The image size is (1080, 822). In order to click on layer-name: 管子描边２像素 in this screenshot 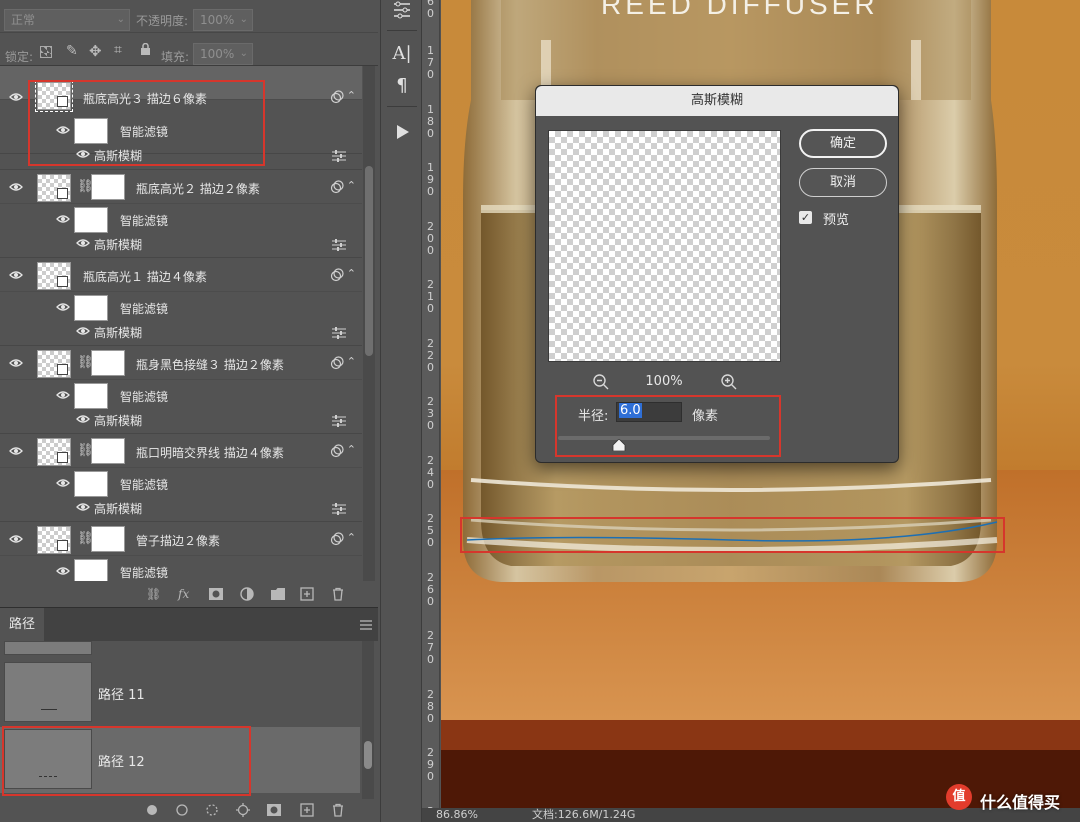, I will do `click(178, 540)`.